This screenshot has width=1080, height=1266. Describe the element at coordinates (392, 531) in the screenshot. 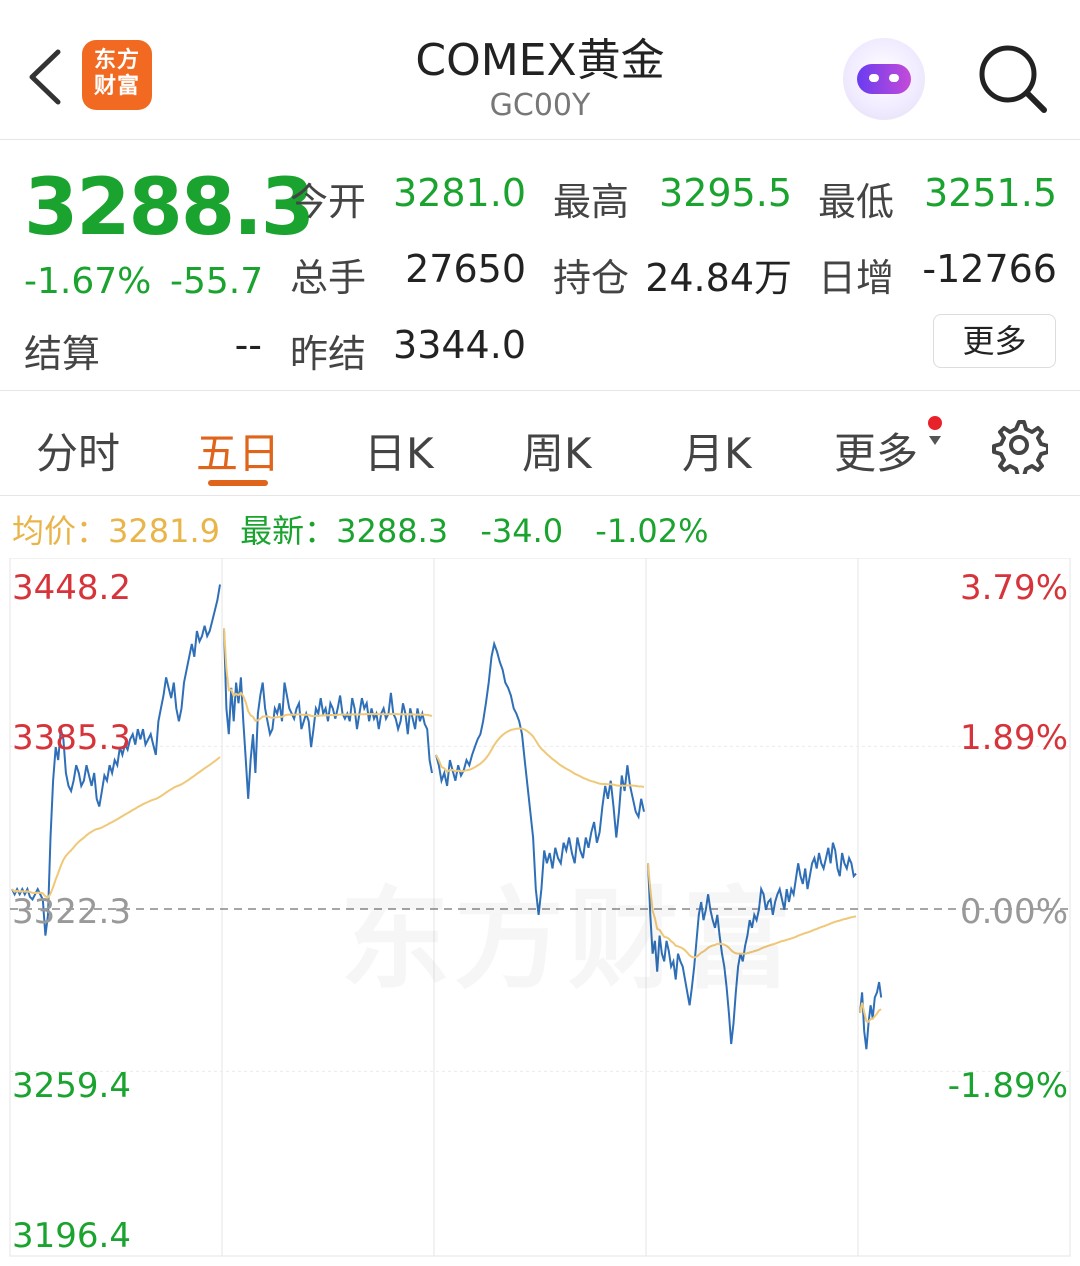

I see `latest-price-value: 3288.3` at that location.